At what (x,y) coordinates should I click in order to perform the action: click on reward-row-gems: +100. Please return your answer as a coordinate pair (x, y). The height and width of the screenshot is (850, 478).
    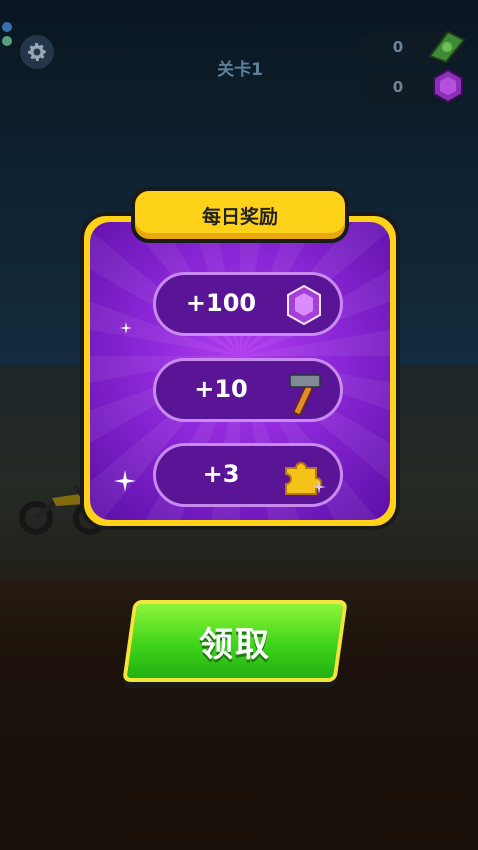
    Looking at the image, I should click on (248, 304).